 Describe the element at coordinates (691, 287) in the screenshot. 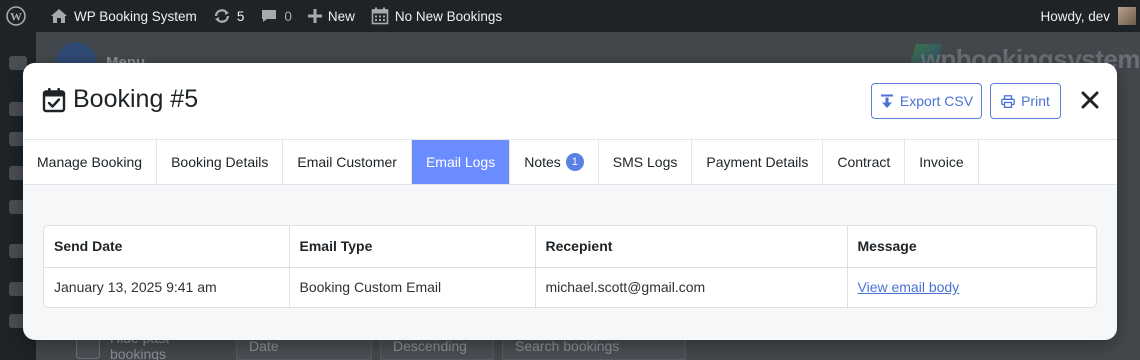

I see `recipient-cell: michael.scott@gmail.com` at that location.